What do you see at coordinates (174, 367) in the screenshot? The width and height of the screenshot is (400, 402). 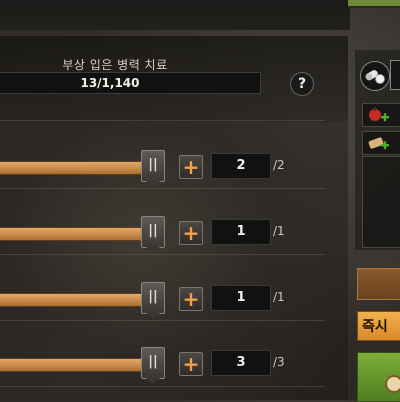 I see `troop-row: || + 3 /3` at bounding box center [174, 367].